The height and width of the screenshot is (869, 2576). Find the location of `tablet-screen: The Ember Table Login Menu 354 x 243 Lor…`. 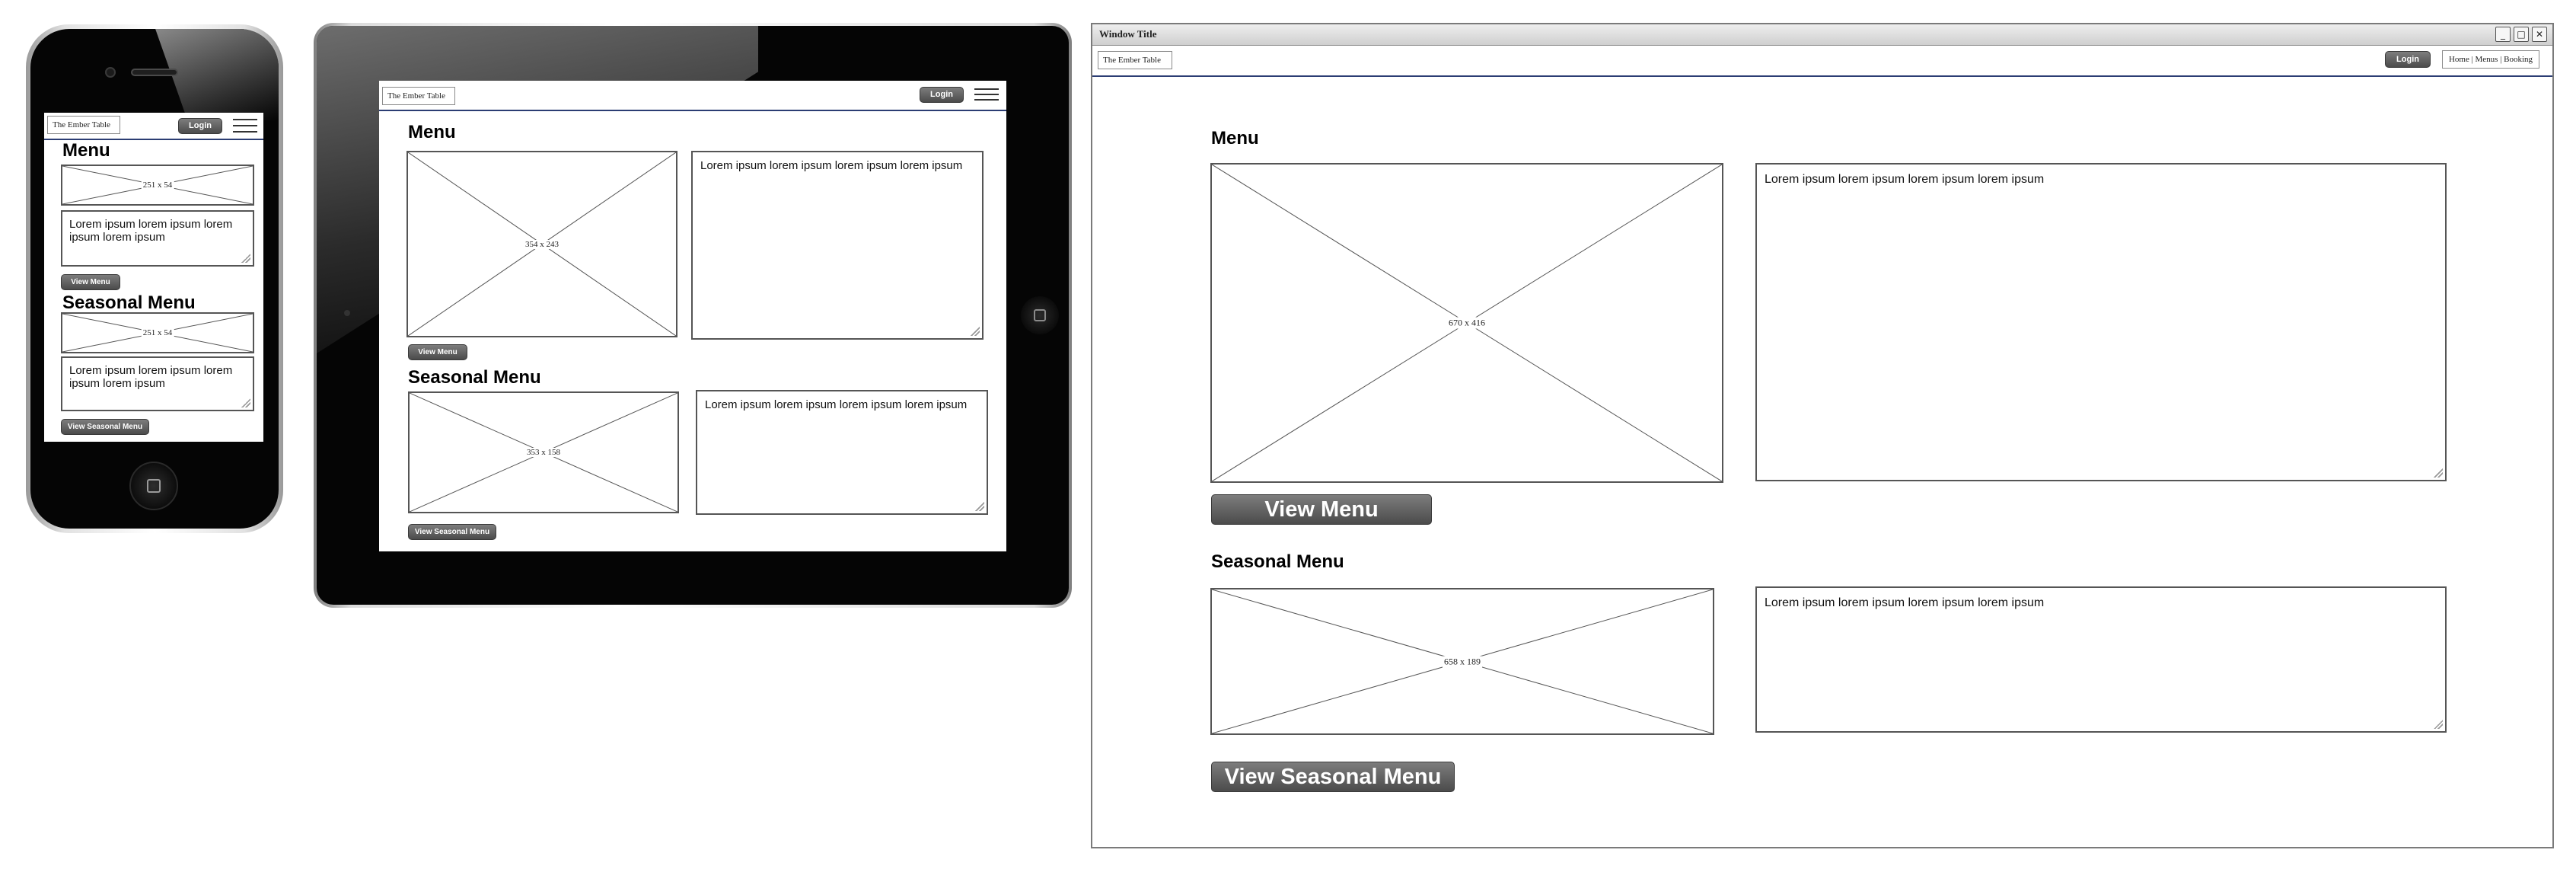

tablet-screen: The Ember Table Login Menu 354 x 243 Lor… is located at coordinates (692, 316).